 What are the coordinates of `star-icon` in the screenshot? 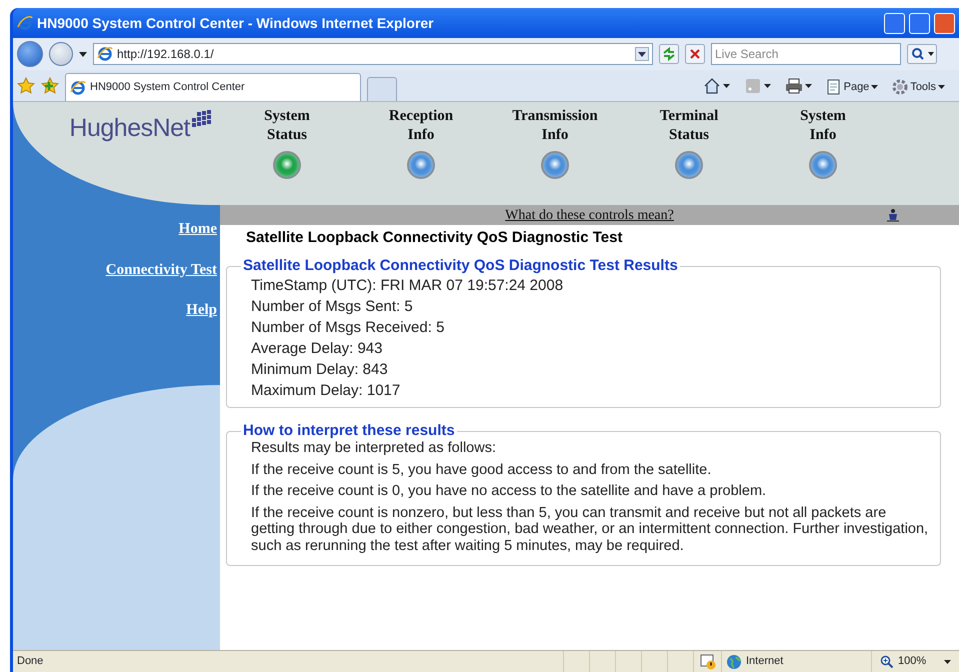 It's located at (26, 86).